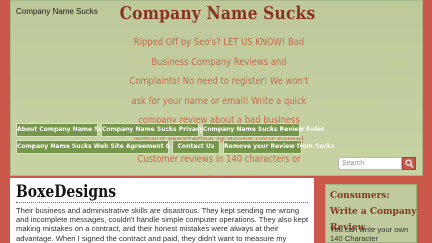 The height and width of the screenshot is (243, 432). I want to click on post-title: BoxeDesigns, so click(66, 192).